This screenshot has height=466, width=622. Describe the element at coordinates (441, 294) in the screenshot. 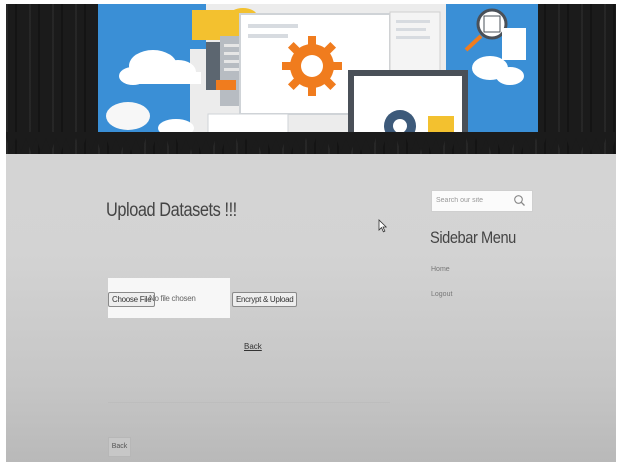

I see `sidebar-link-logout: Logout` at that location.